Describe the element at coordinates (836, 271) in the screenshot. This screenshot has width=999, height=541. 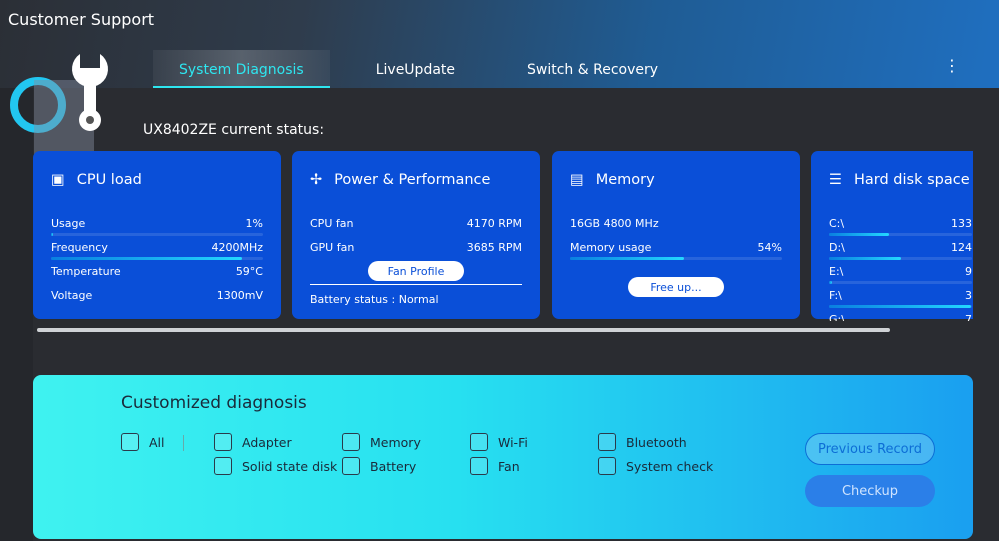
I see `row-label: E:\` at that location.